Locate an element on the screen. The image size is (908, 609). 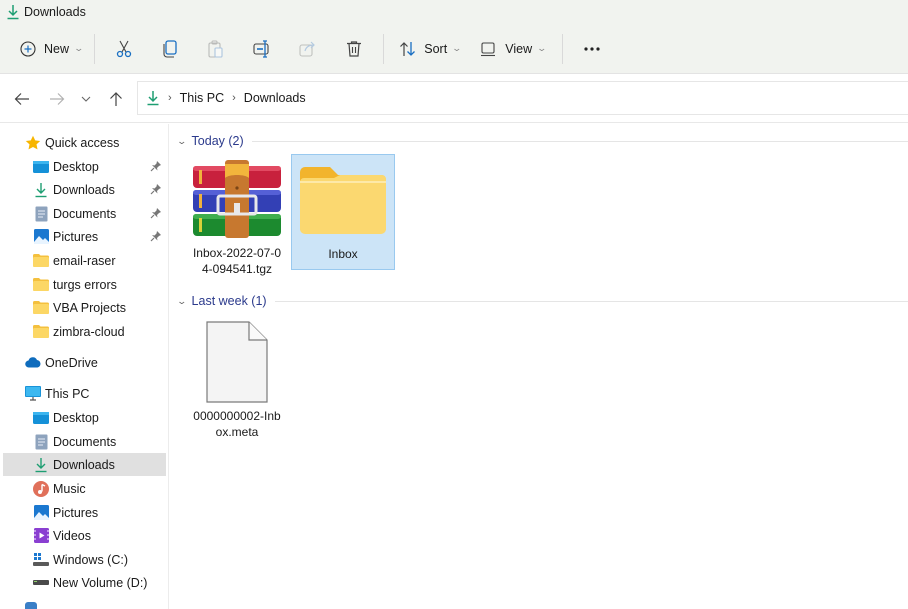
share-icon is located at coordinates (307, 49).